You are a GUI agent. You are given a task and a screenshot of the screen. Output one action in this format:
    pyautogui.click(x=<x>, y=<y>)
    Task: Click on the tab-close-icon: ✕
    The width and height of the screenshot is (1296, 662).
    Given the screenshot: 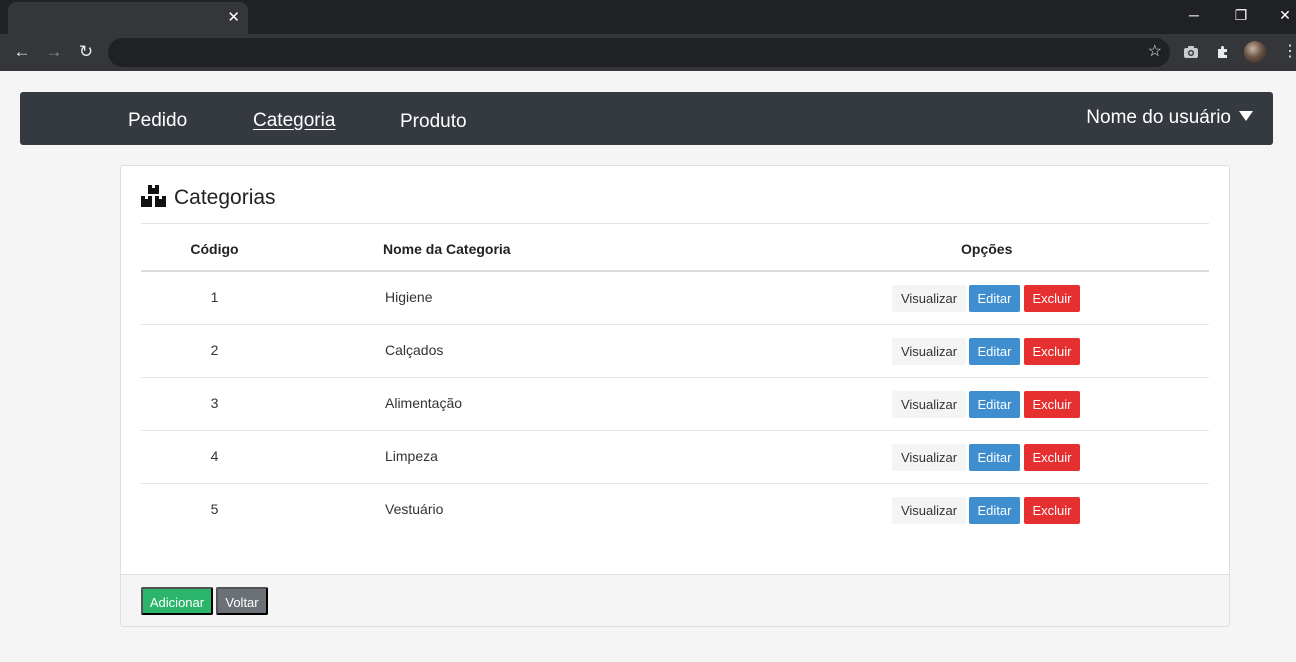 What is the action you would take?
    pyautogui.click(x=233, y=18)
    